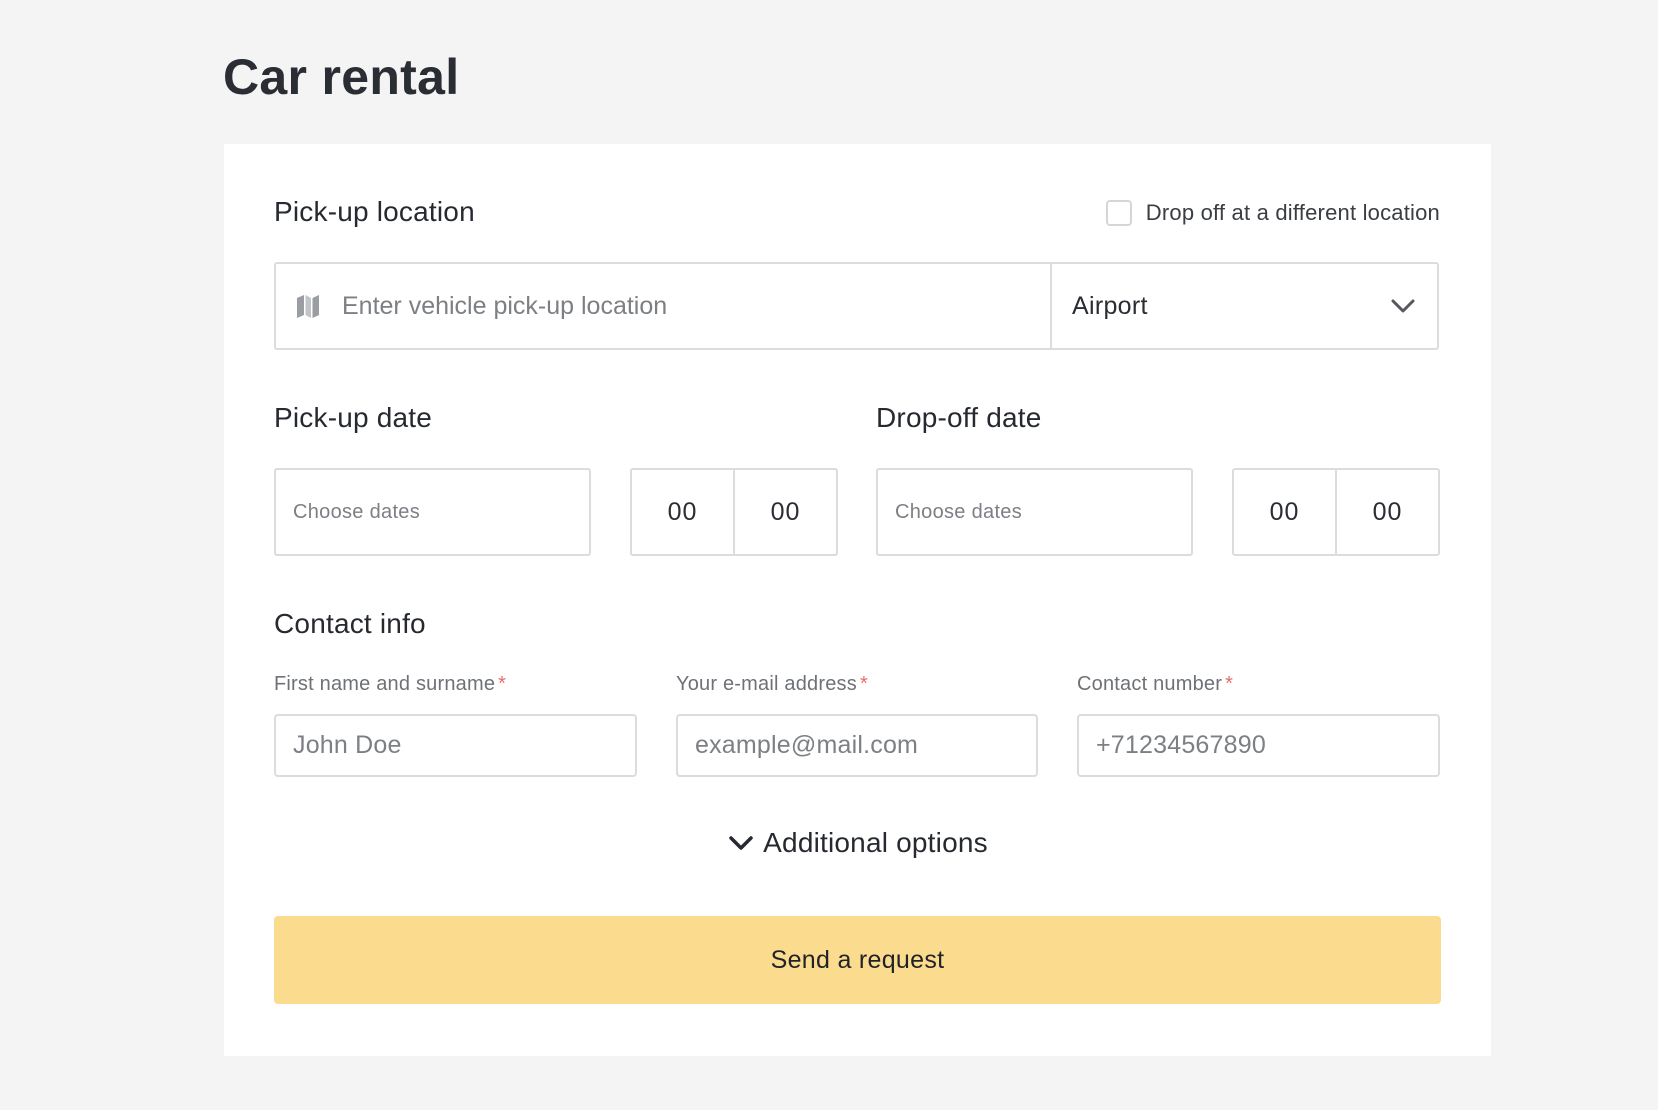  Describe the element at coordinates (1386, 512) in the screenshot. I see `dropoff-minutes: 00` at that location.